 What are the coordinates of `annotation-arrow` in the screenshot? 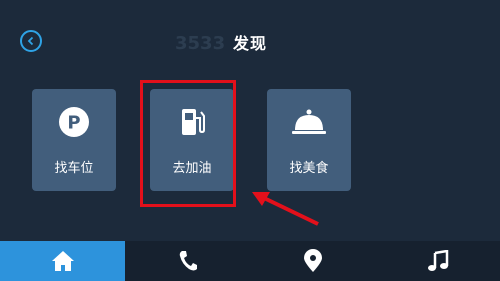 It's located at (285, 209).